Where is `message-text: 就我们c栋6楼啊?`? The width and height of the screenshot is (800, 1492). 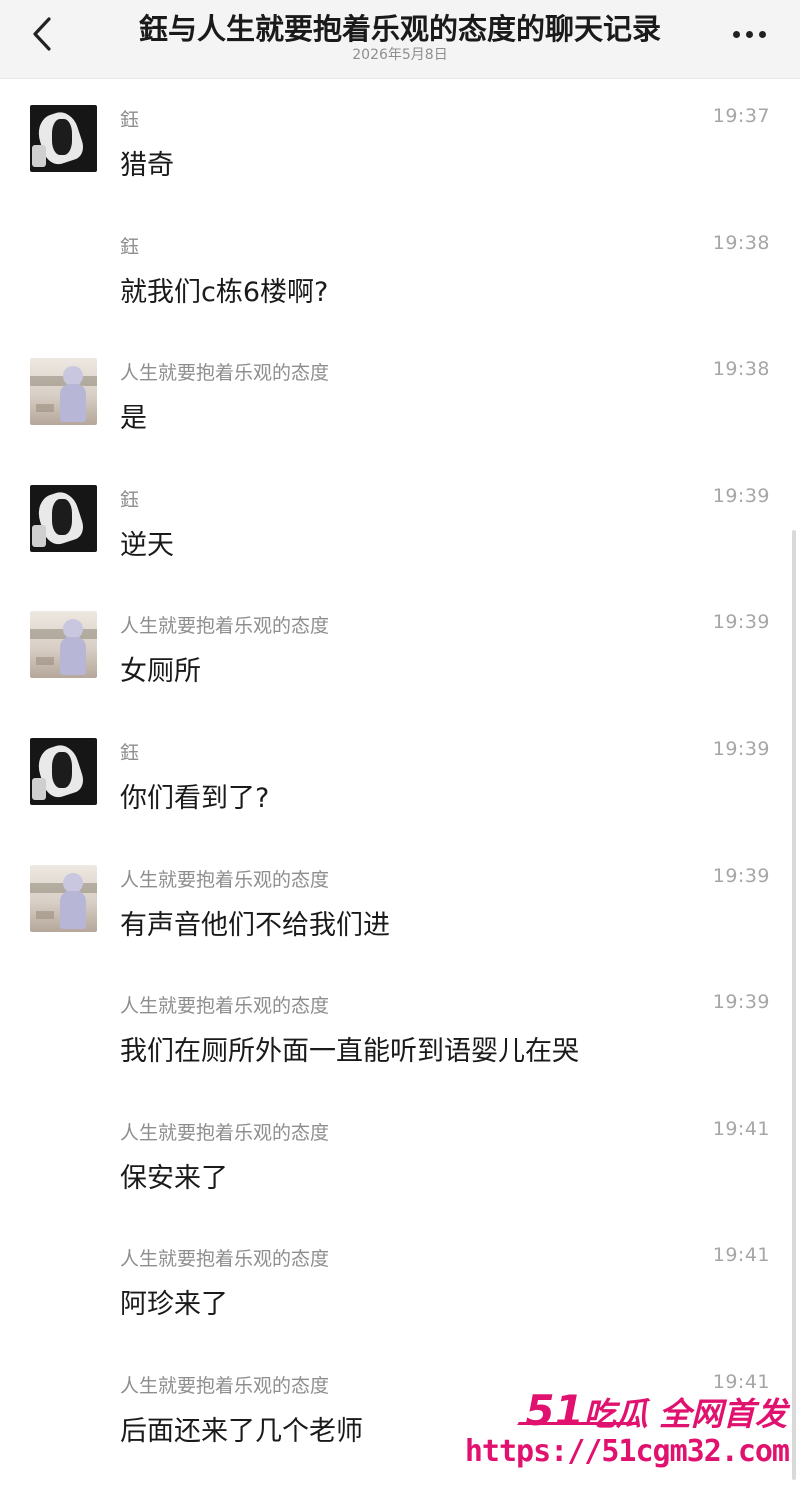 message-text: 就我们c栋6楼啊? is located at coordinates (224, 292).